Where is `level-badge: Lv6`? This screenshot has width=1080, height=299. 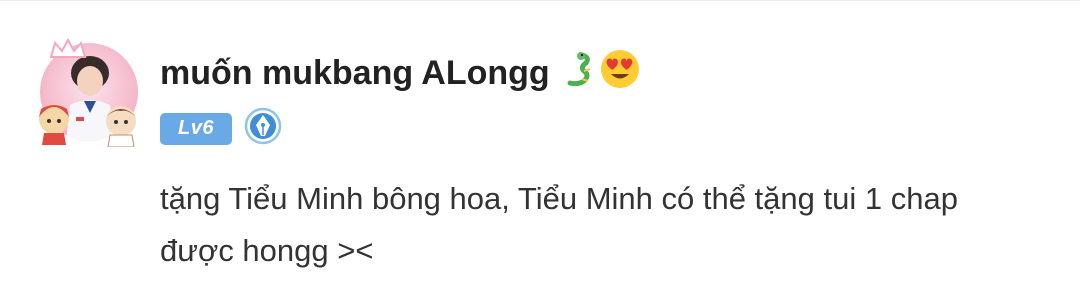
level-badge: Lv6 is located at coordinates (196, 128).